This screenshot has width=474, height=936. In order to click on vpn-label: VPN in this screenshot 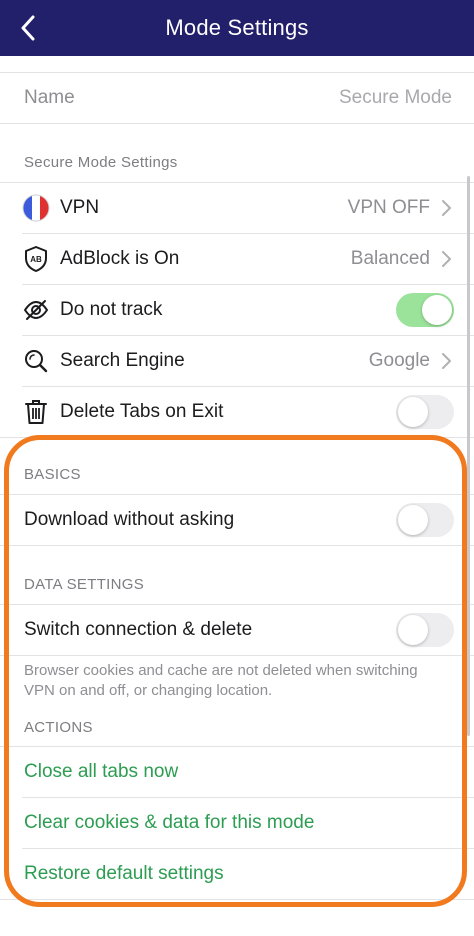, I will do `click(80, 207)`.